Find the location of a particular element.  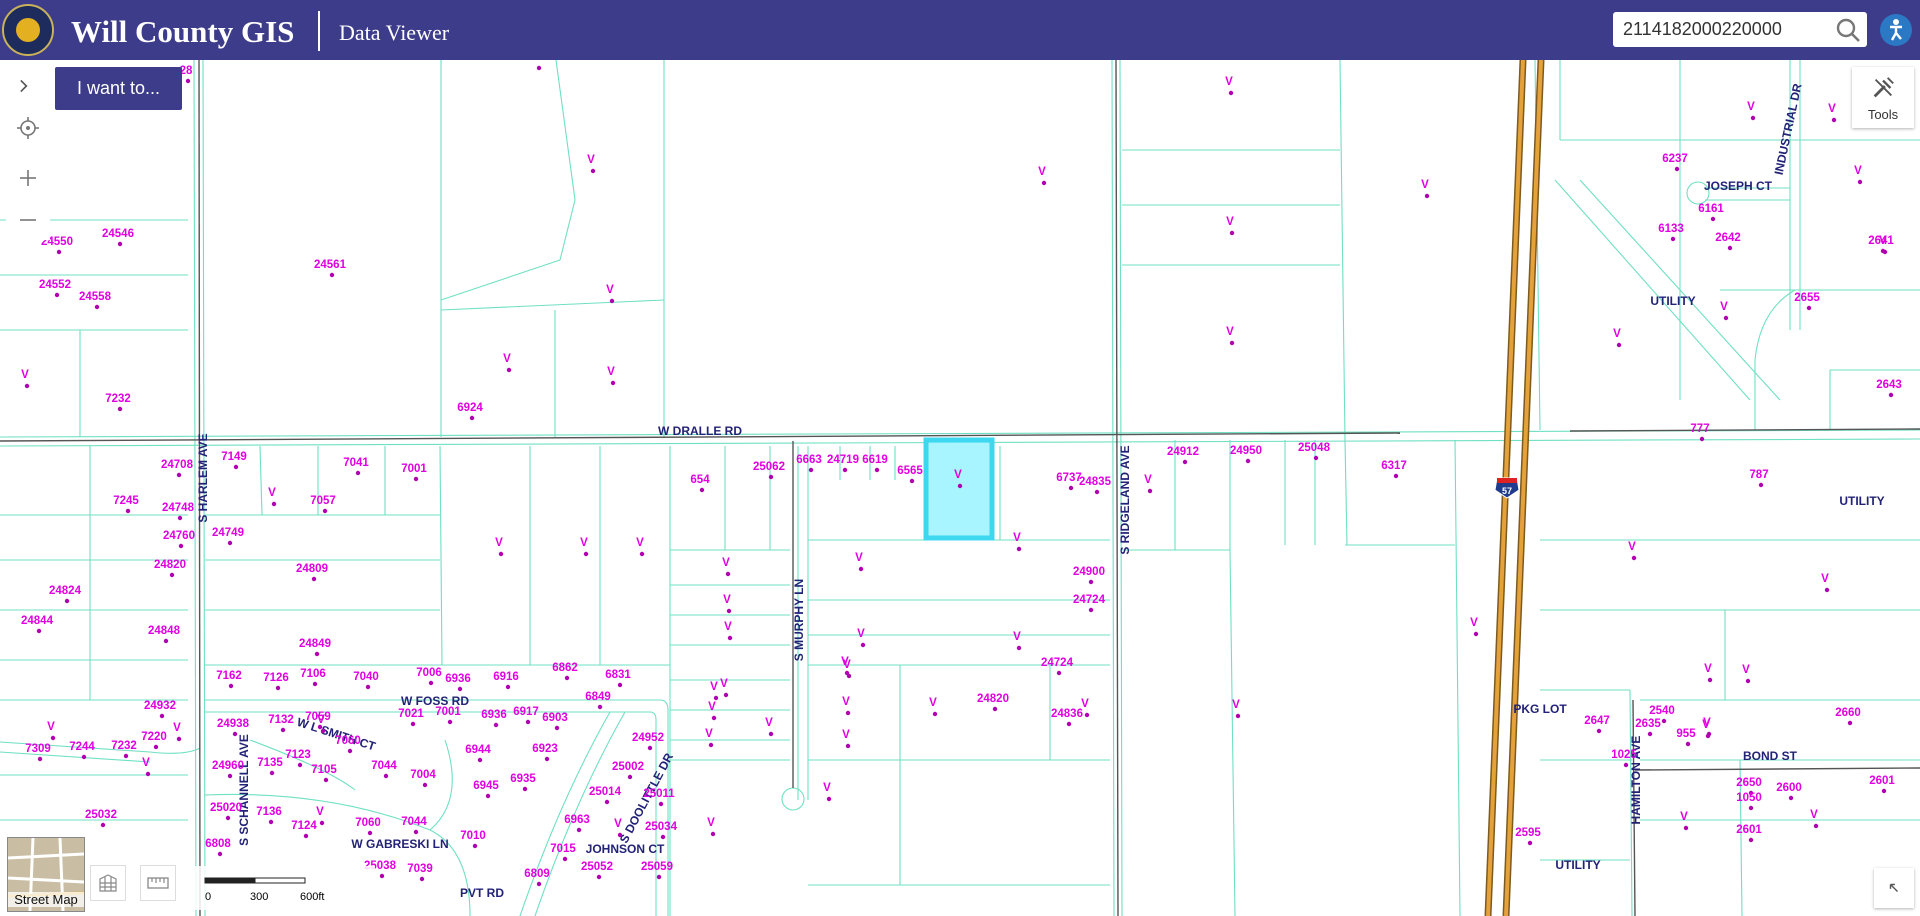

parcel-number-label: 7105 is located at coordinates (324, 770).